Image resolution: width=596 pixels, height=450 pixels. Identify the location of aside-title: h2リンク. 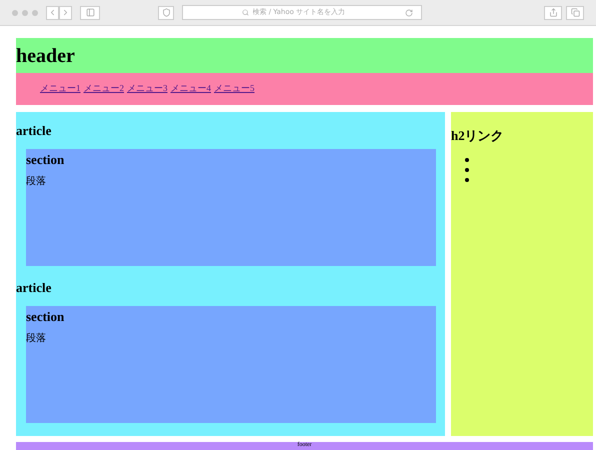
(478, 136).